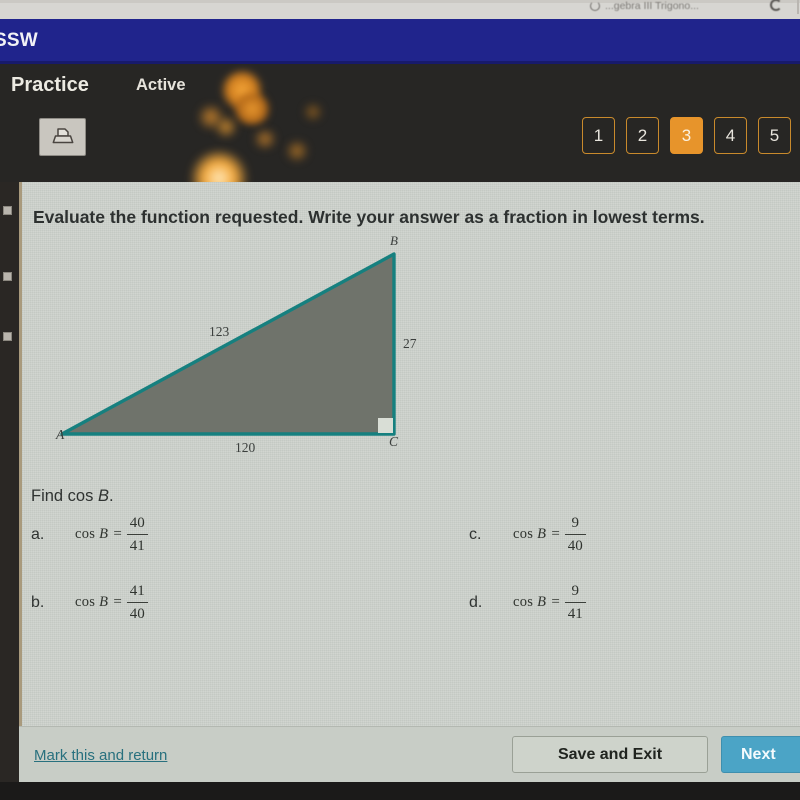  Describe the element at coordinates (394, 240) in the screenshot. I see `vertex-label-b: B` at that location.